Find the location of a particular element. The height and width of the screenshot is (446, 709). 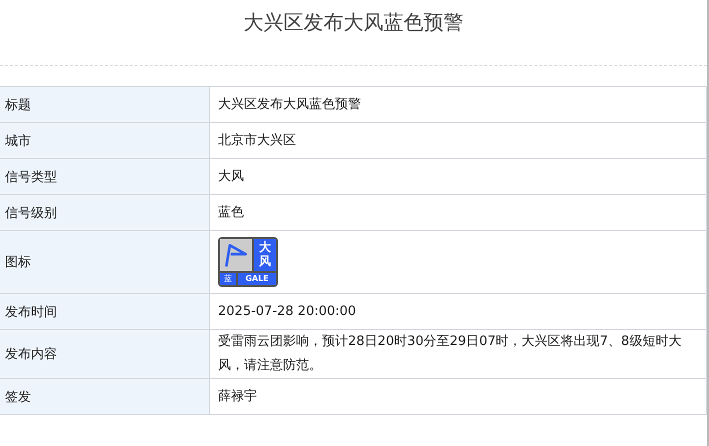

signal-name: 大风 is located at coordinates (265, 255).